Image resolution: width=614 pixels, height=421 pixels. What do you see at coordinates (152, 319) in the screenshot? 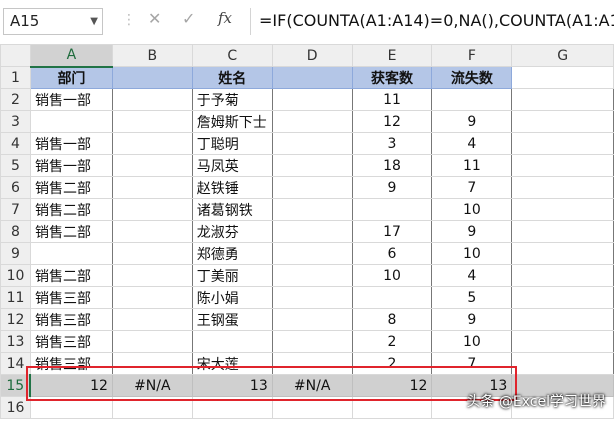
I see `cell-b12` at bounding box center [152, 319].